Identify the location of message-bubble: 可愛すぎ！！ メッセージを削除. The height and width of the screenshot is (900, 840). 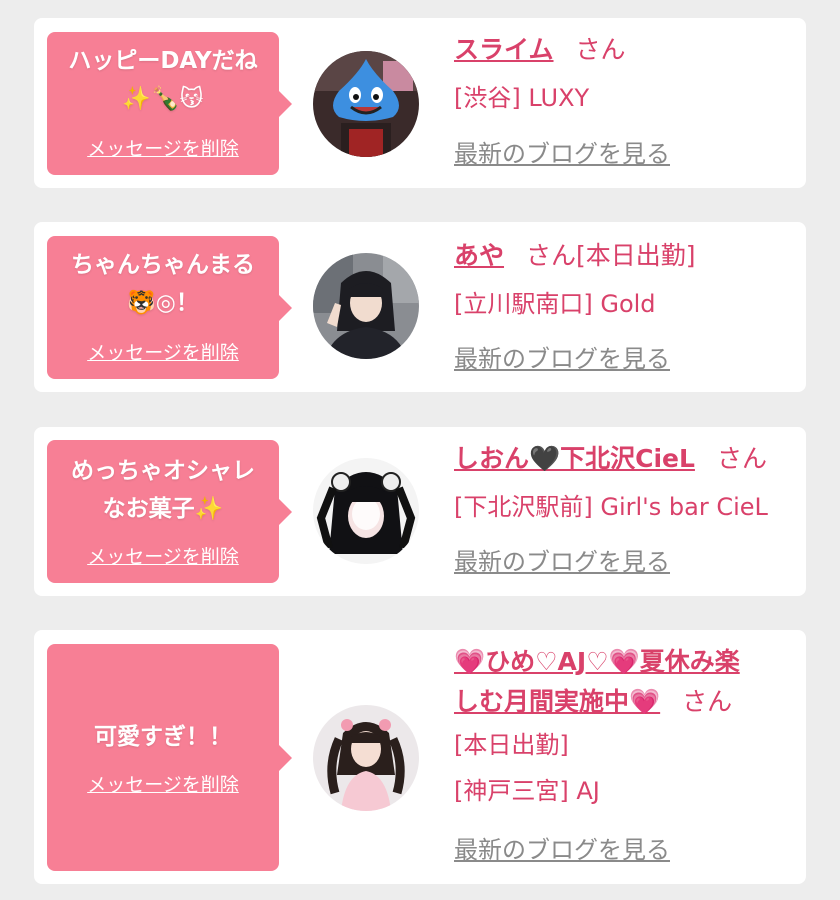
(169, 757).